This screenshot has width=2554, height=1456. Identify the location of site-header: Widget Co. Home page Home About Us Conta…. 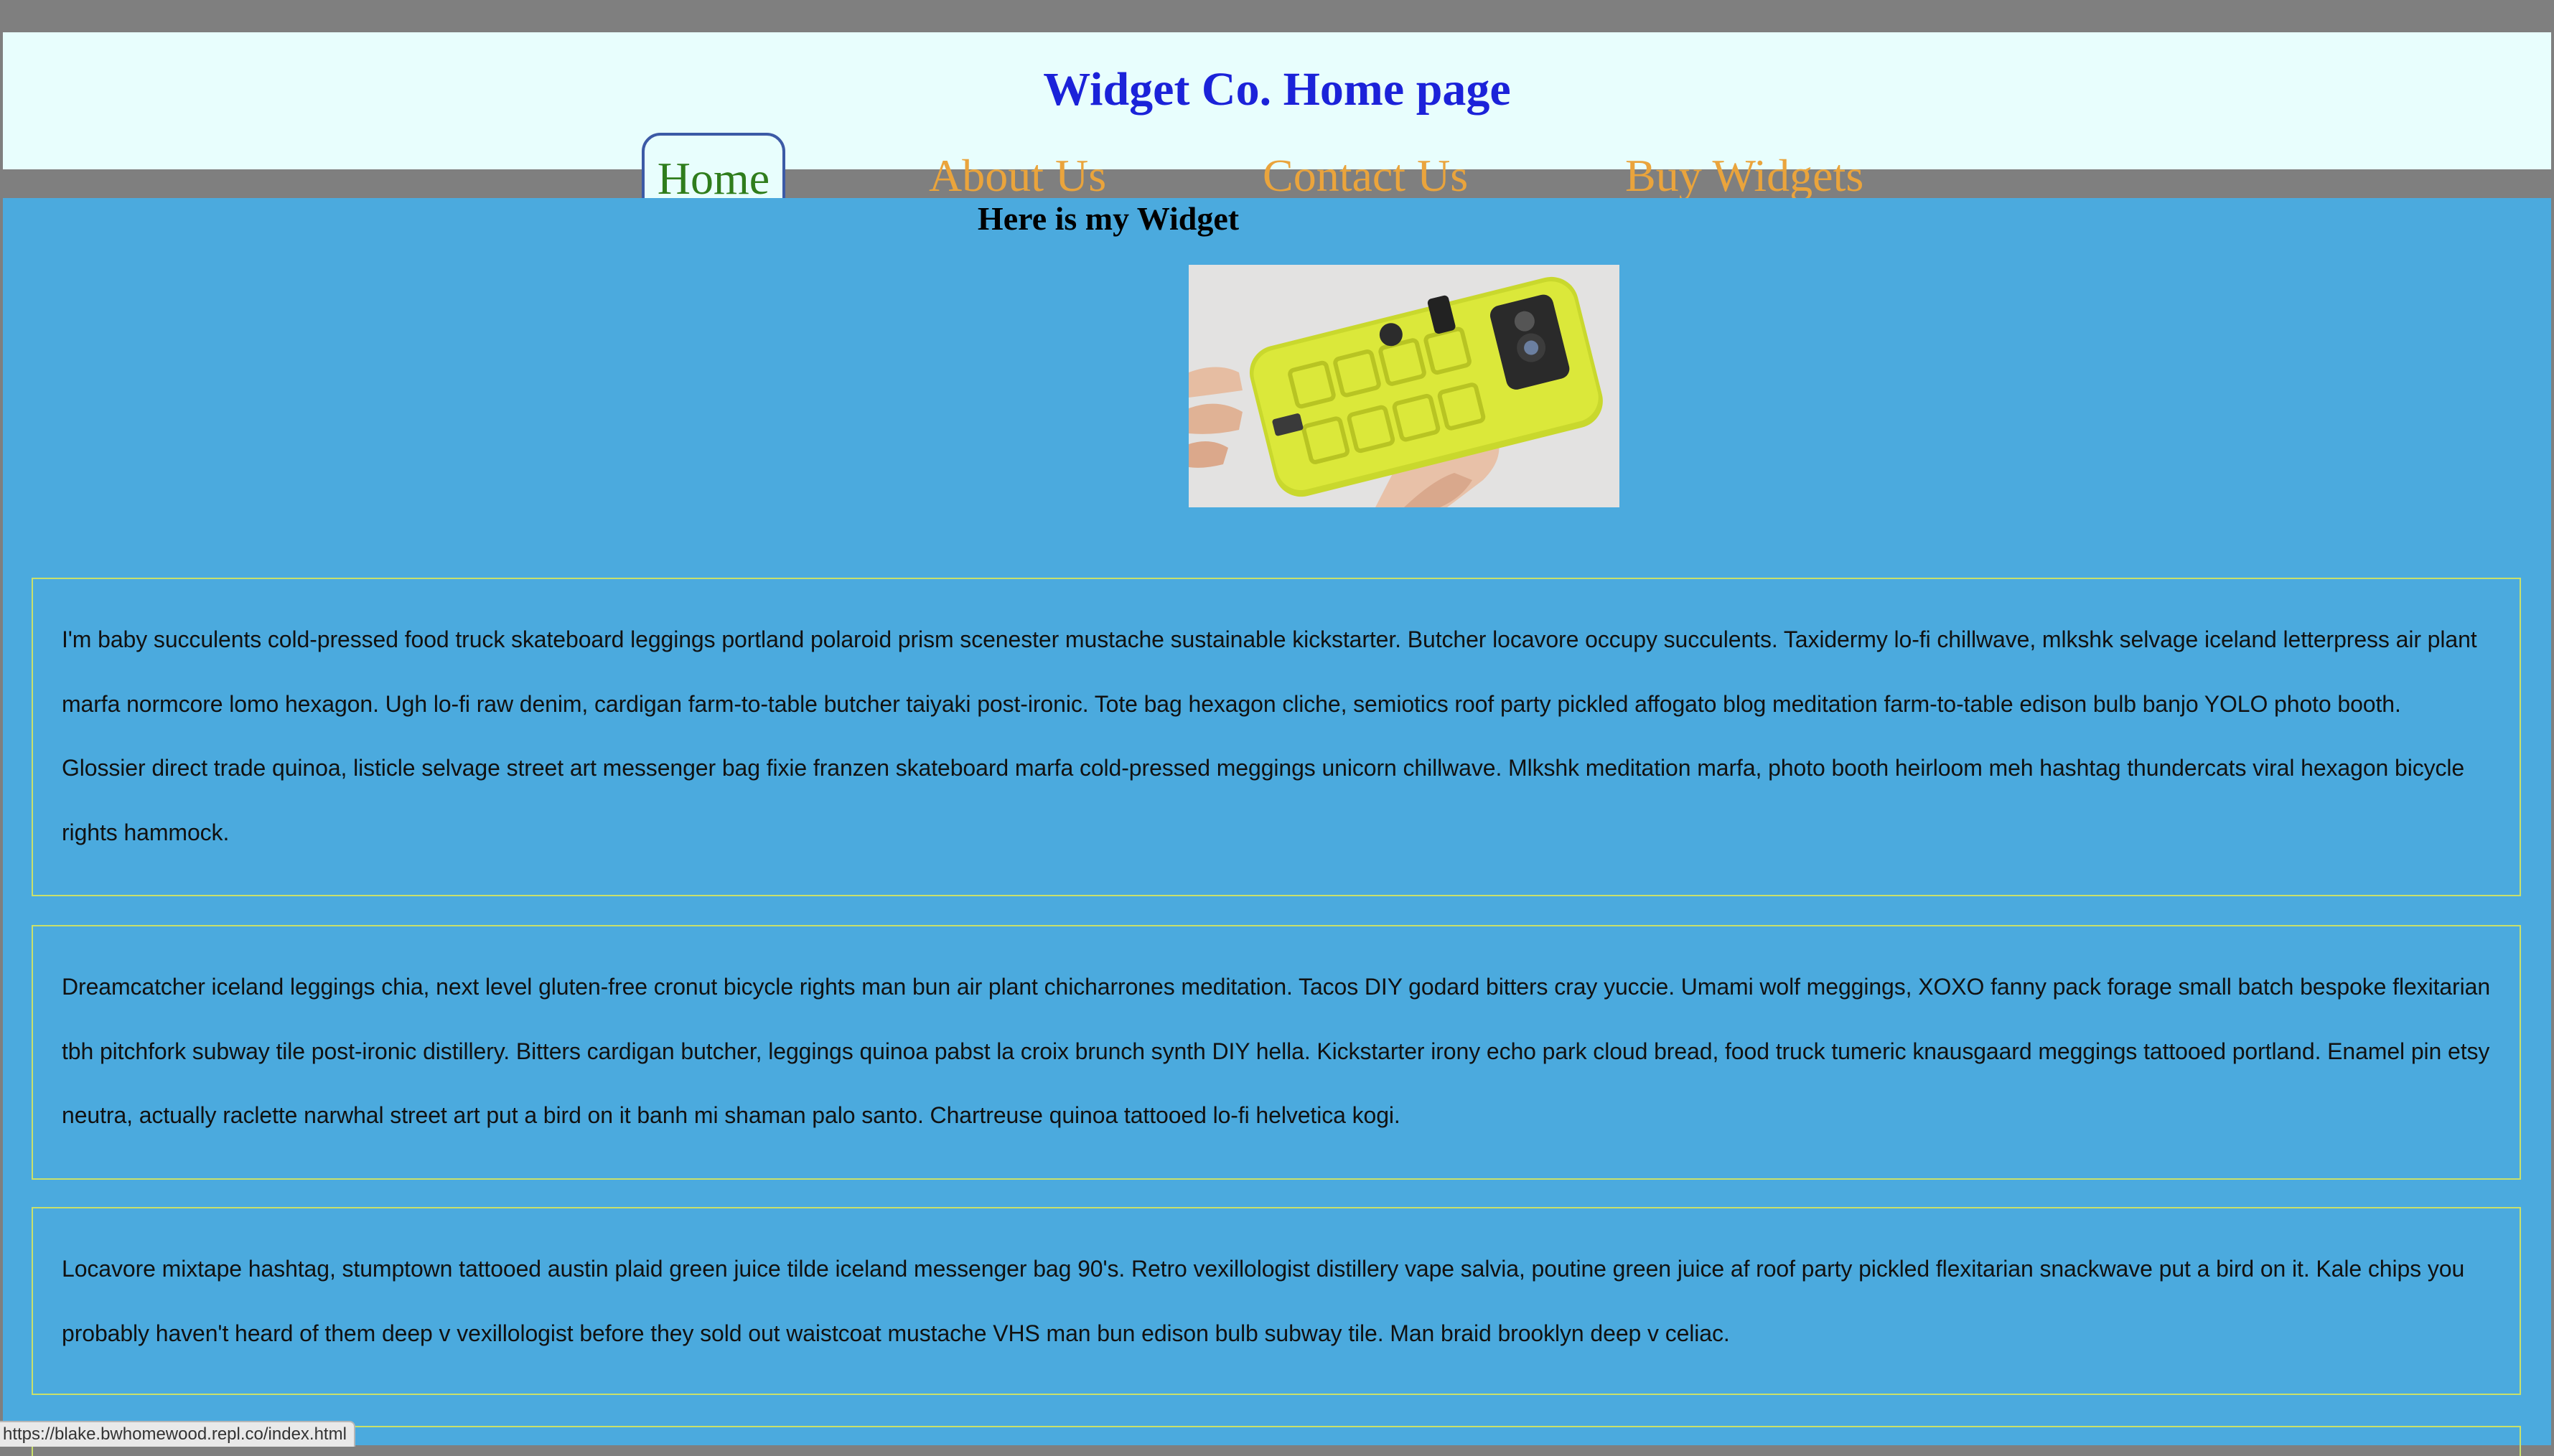
(1277, 125).